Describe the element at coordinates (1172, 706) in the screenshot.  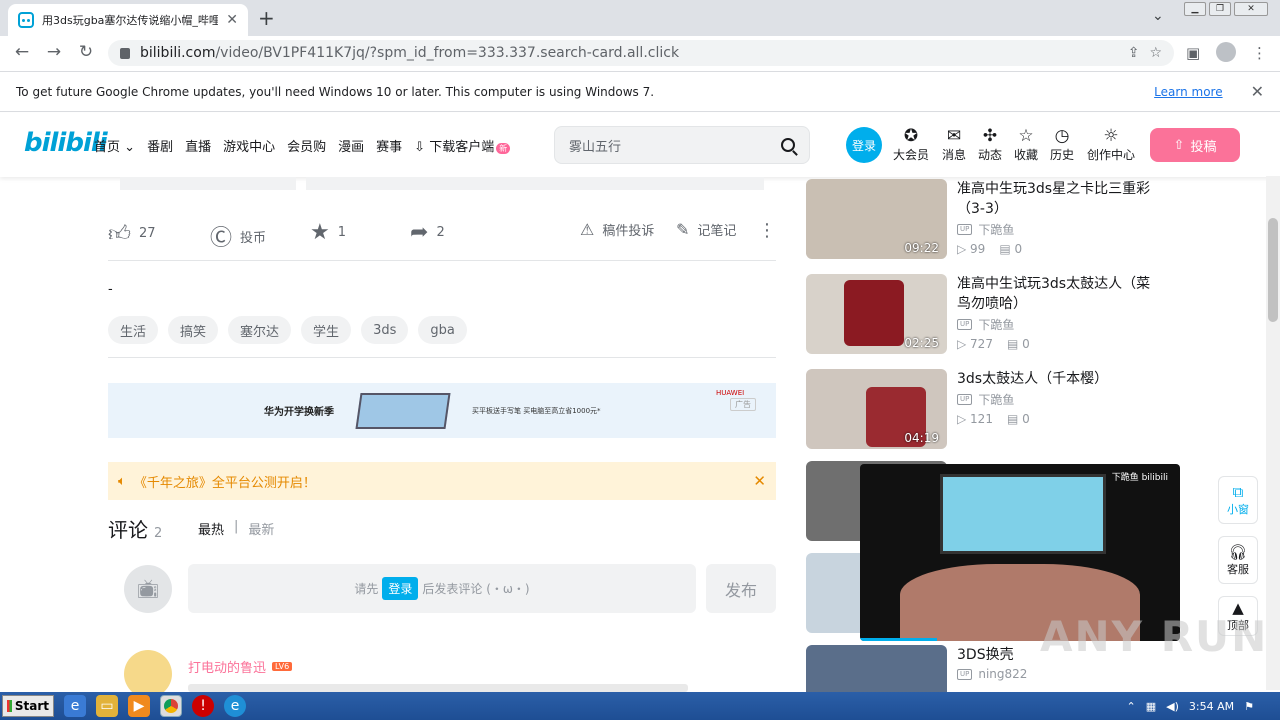
I see `volume-icon: ◀)` at that location.